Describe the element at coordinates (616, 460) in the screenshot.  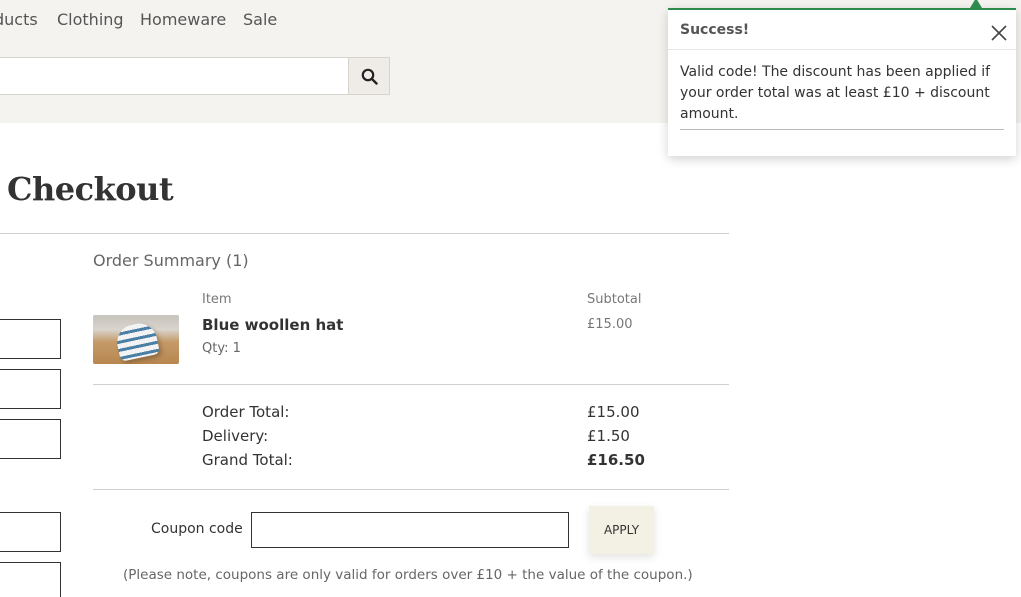
I see `grand-total-value: £16.50` at that location.